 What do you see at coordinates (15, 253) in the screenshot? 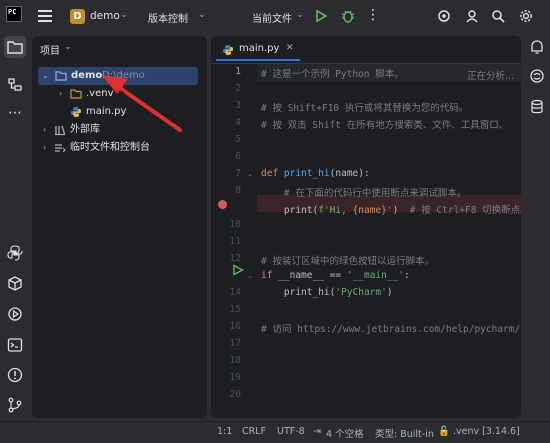
I see `python-console-icon` at bounding box center [15, 253].